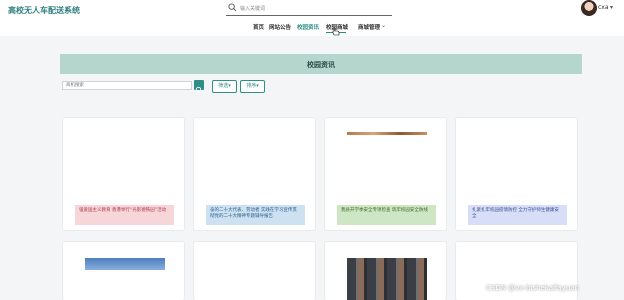 This screenshot has height=300, width=624. What do you see at coordinates (44, 10) in the screenshot?
I see `brand-title: 高校无人车配送系统` at bounding box center [44, 10].